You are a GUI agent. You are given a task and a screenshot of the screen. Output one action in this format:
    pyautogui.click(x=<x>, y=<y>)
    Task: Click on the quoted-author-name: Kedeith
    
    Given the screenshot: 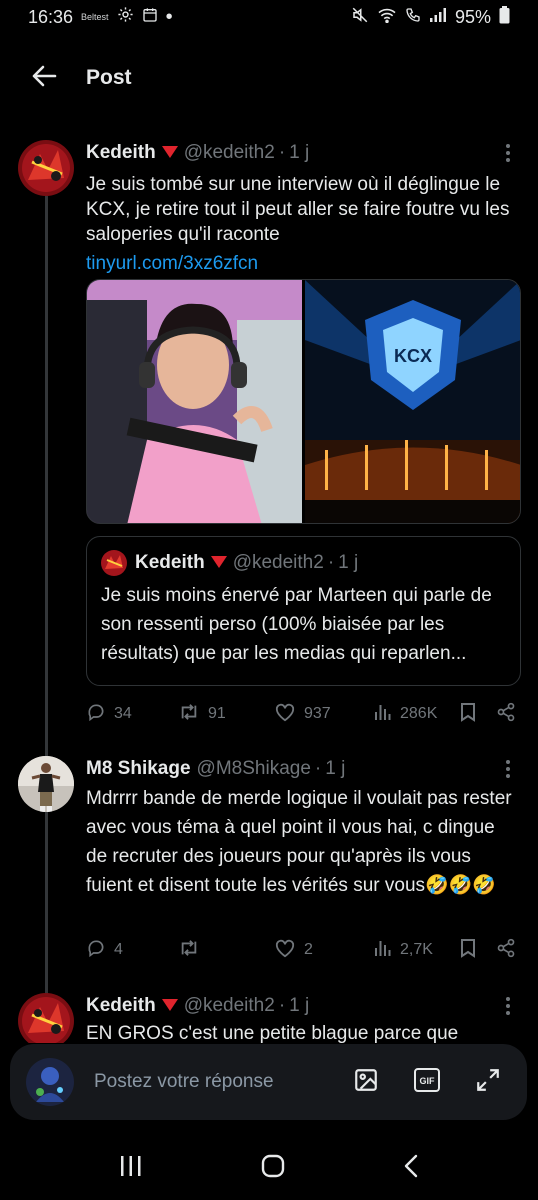 What is the action you would take?
    pyautogui.click(x=170, y=562)
    